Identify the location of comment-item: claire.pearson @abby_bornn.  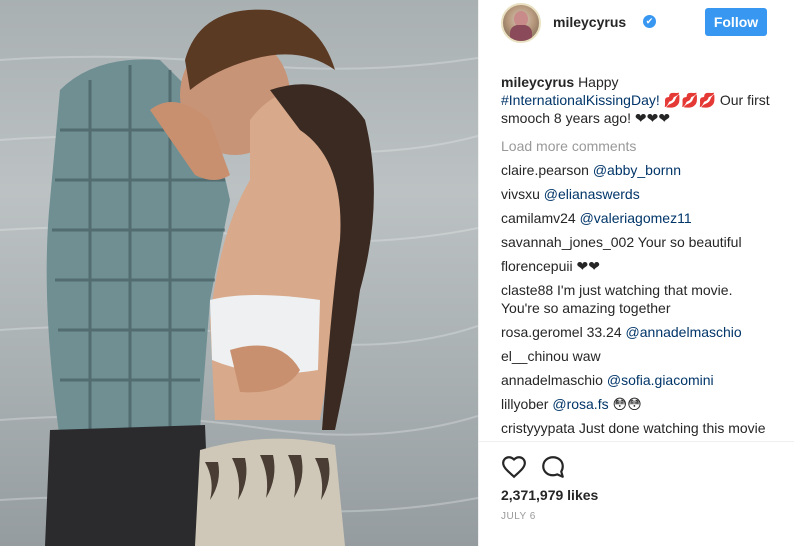
(636, 170).